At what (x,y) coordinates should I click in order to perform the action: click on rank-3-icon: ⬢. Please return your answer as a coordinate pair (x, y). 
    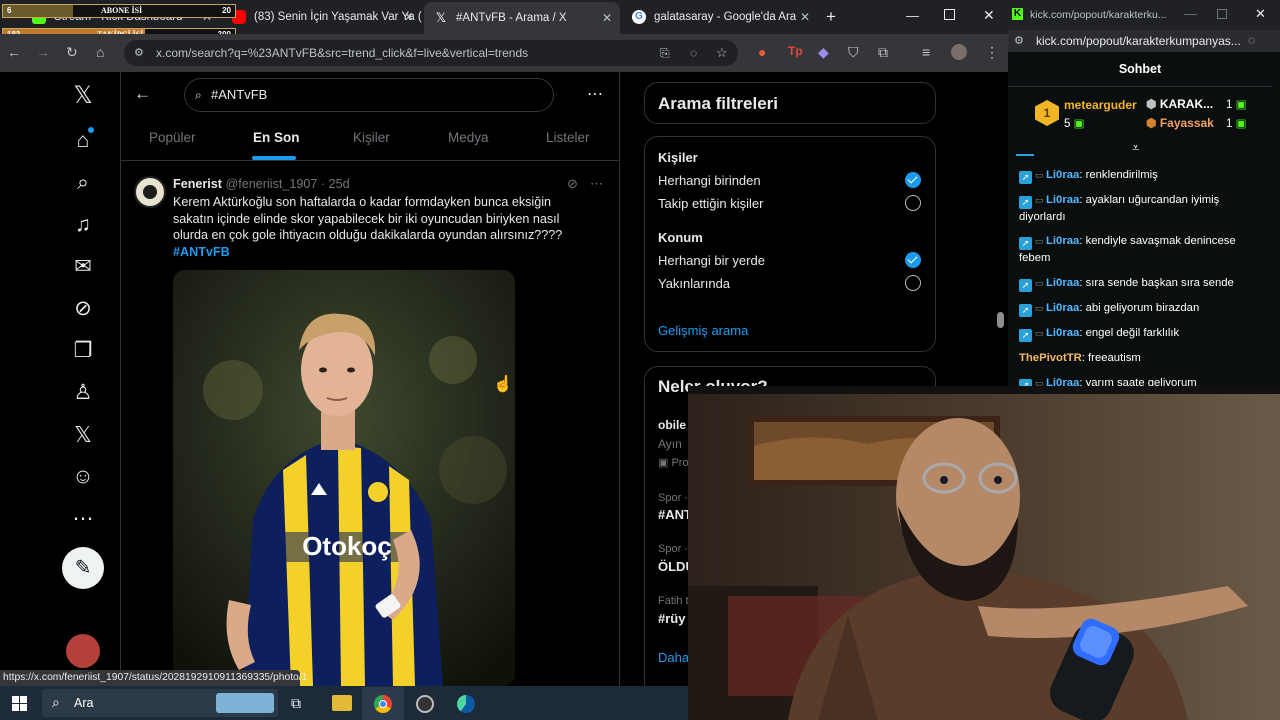
    Looking at the image, I should click on (1153, 123).